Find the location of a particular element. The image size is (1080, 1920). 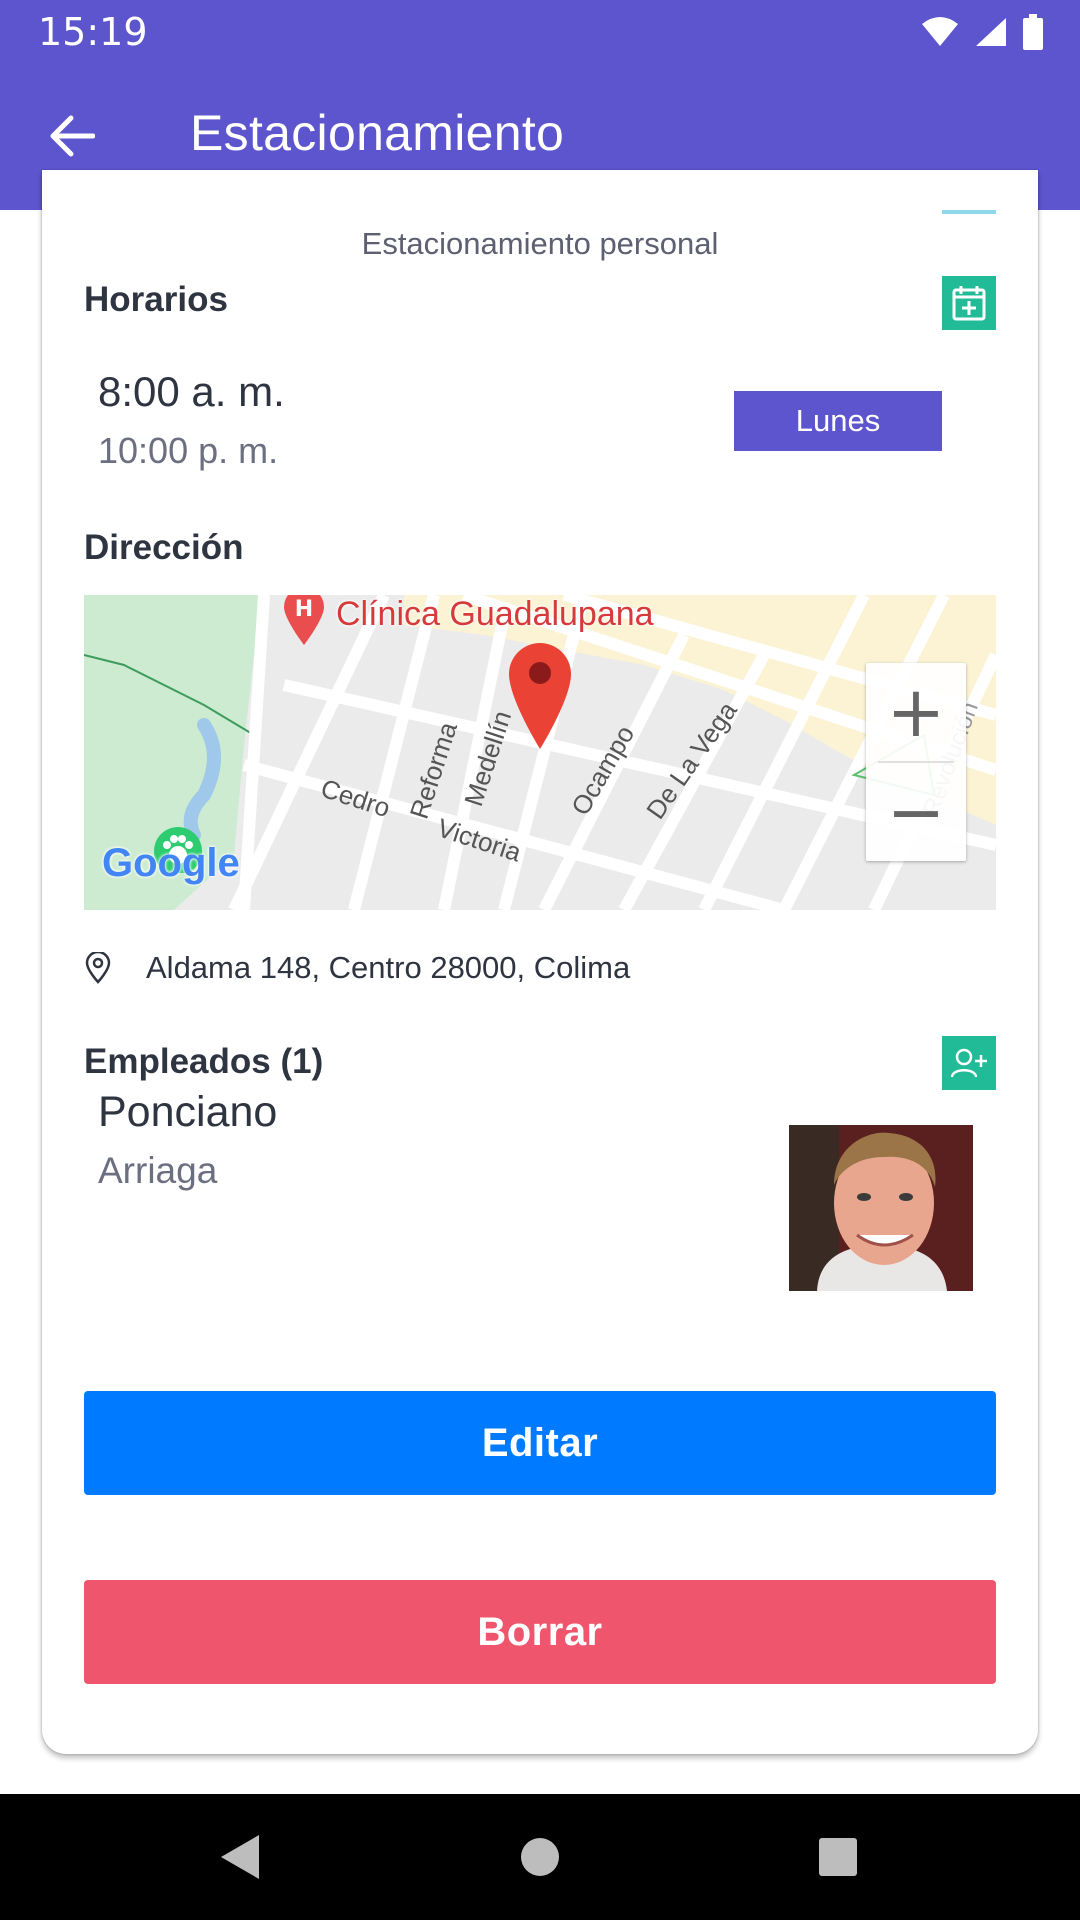

page-title: Estacionamiento is located at coordinates (377, 133).